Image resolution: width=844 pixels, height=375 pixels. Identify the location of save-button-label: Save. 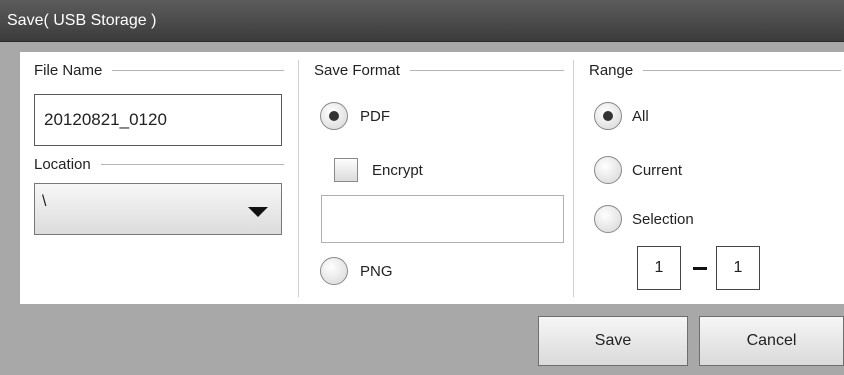
(613, 340).